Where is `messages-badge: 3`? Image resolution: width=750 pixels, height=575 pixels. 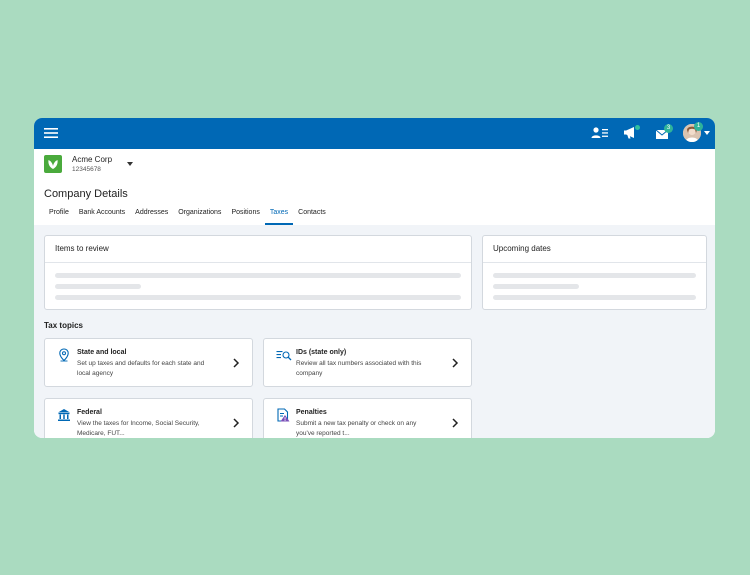 messages-badge: 3 is located at coordinates (668, 128).